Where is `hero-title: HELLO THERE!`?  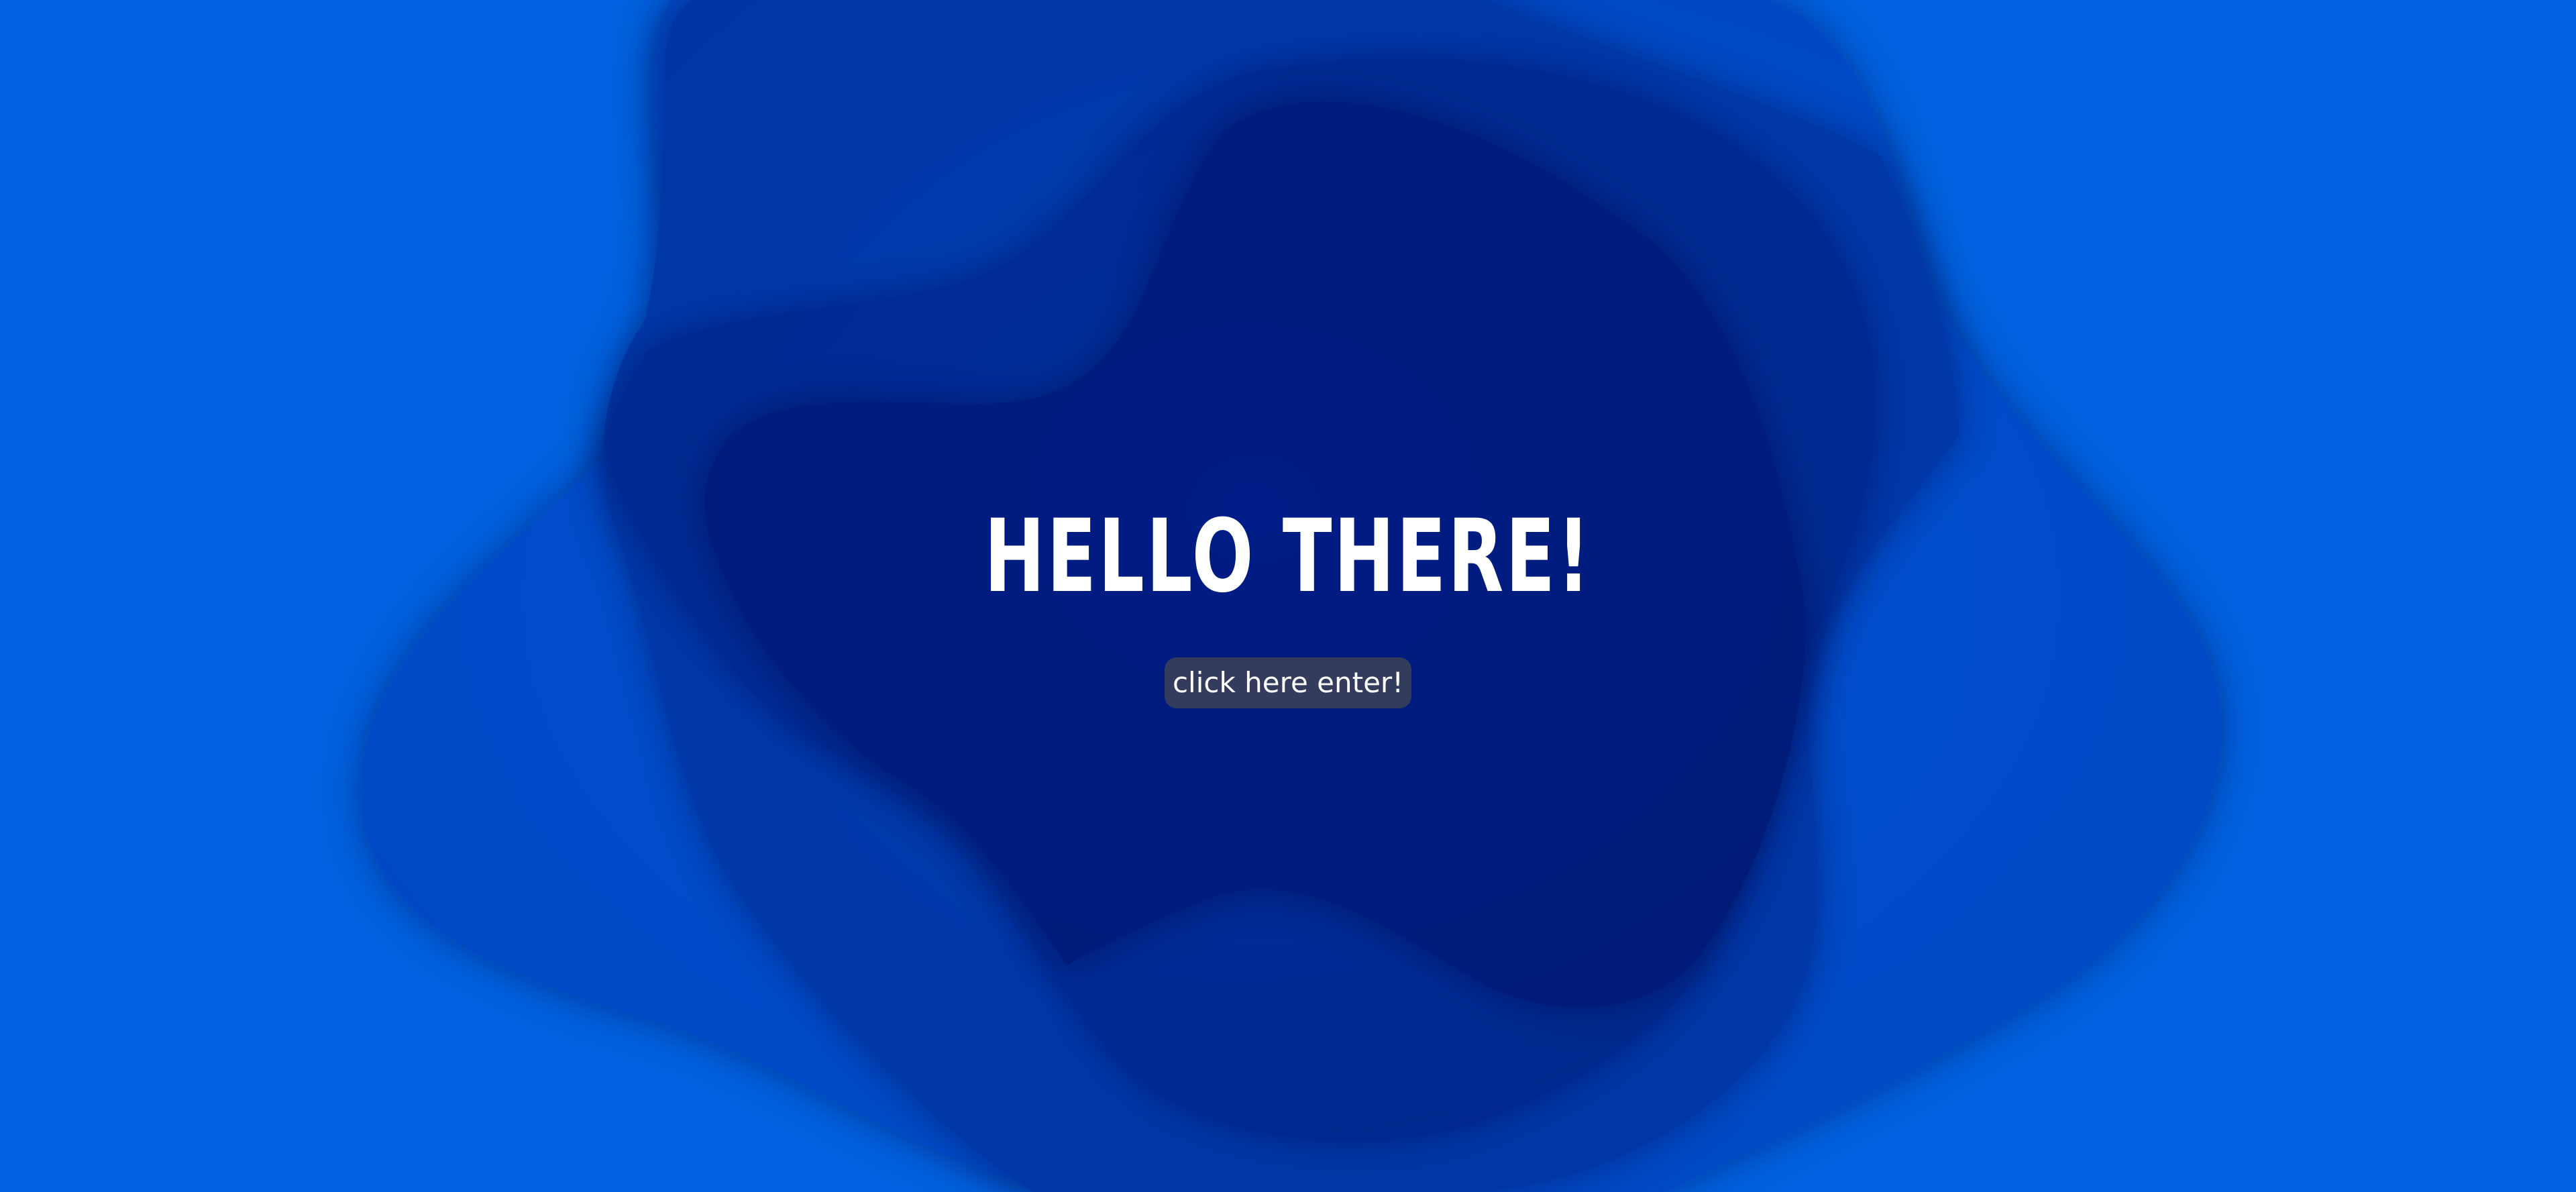 hero-title: HELLO THERE! is located at coordinates (1288, 556).